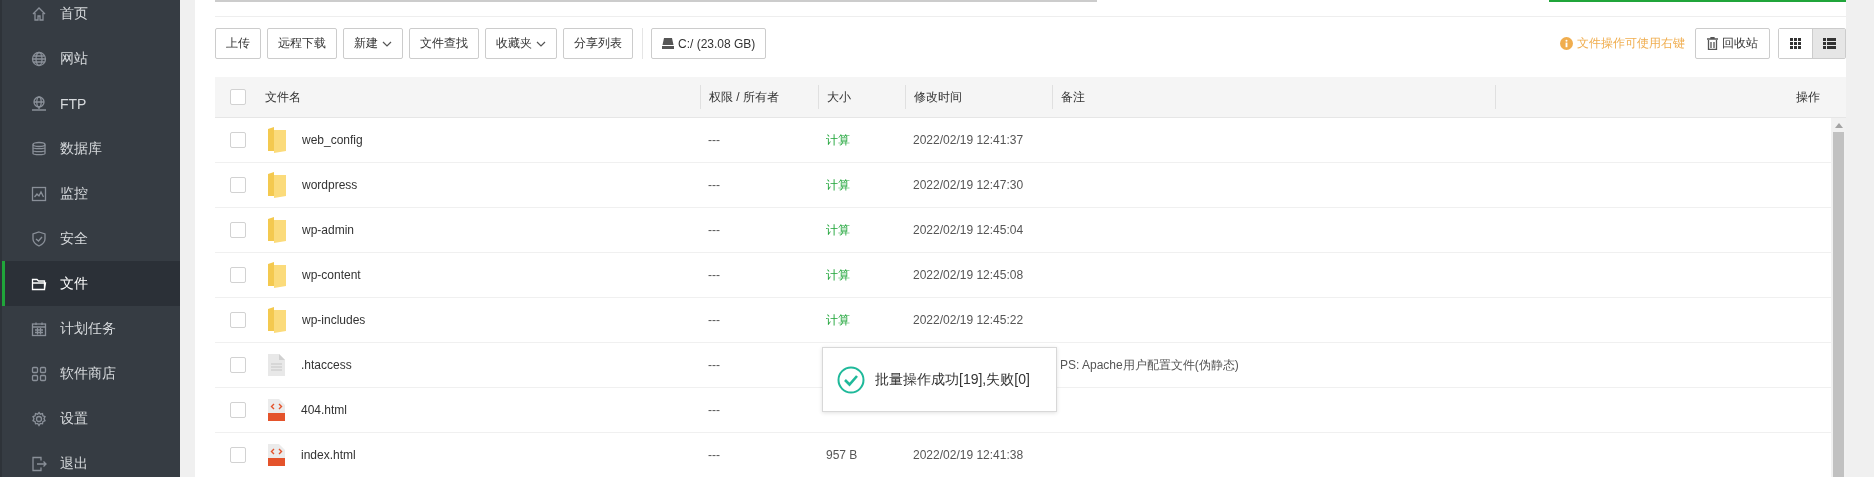  What do you see at coordinates (91, 238) in the screenshot?
I see `sidebar-item: 安全` at bounding box center [91, 238].